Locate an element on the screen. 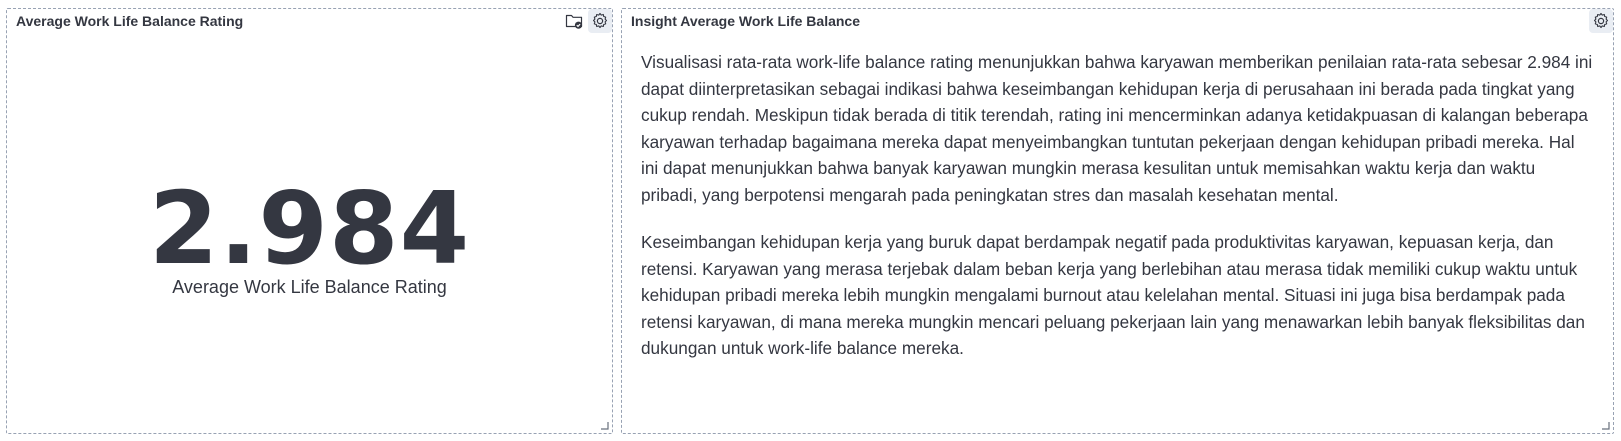  panel-title: Insight Average Work Life Balance is located at coordinates (745, 21).